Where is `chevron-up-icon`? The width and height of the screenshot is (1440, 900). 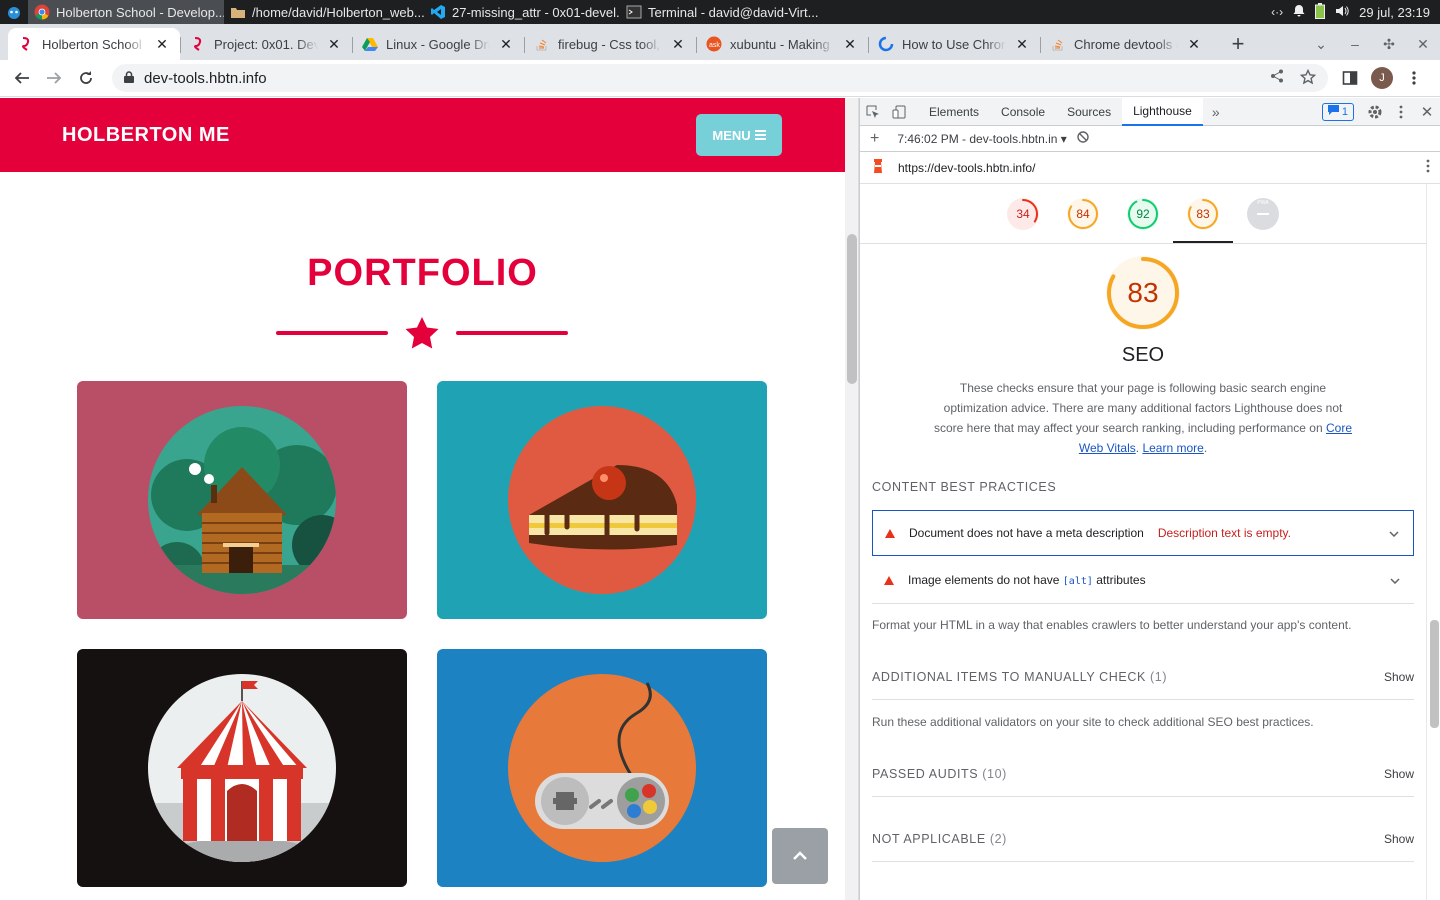 chevron-up-icon is located at coordinates (800, 856).